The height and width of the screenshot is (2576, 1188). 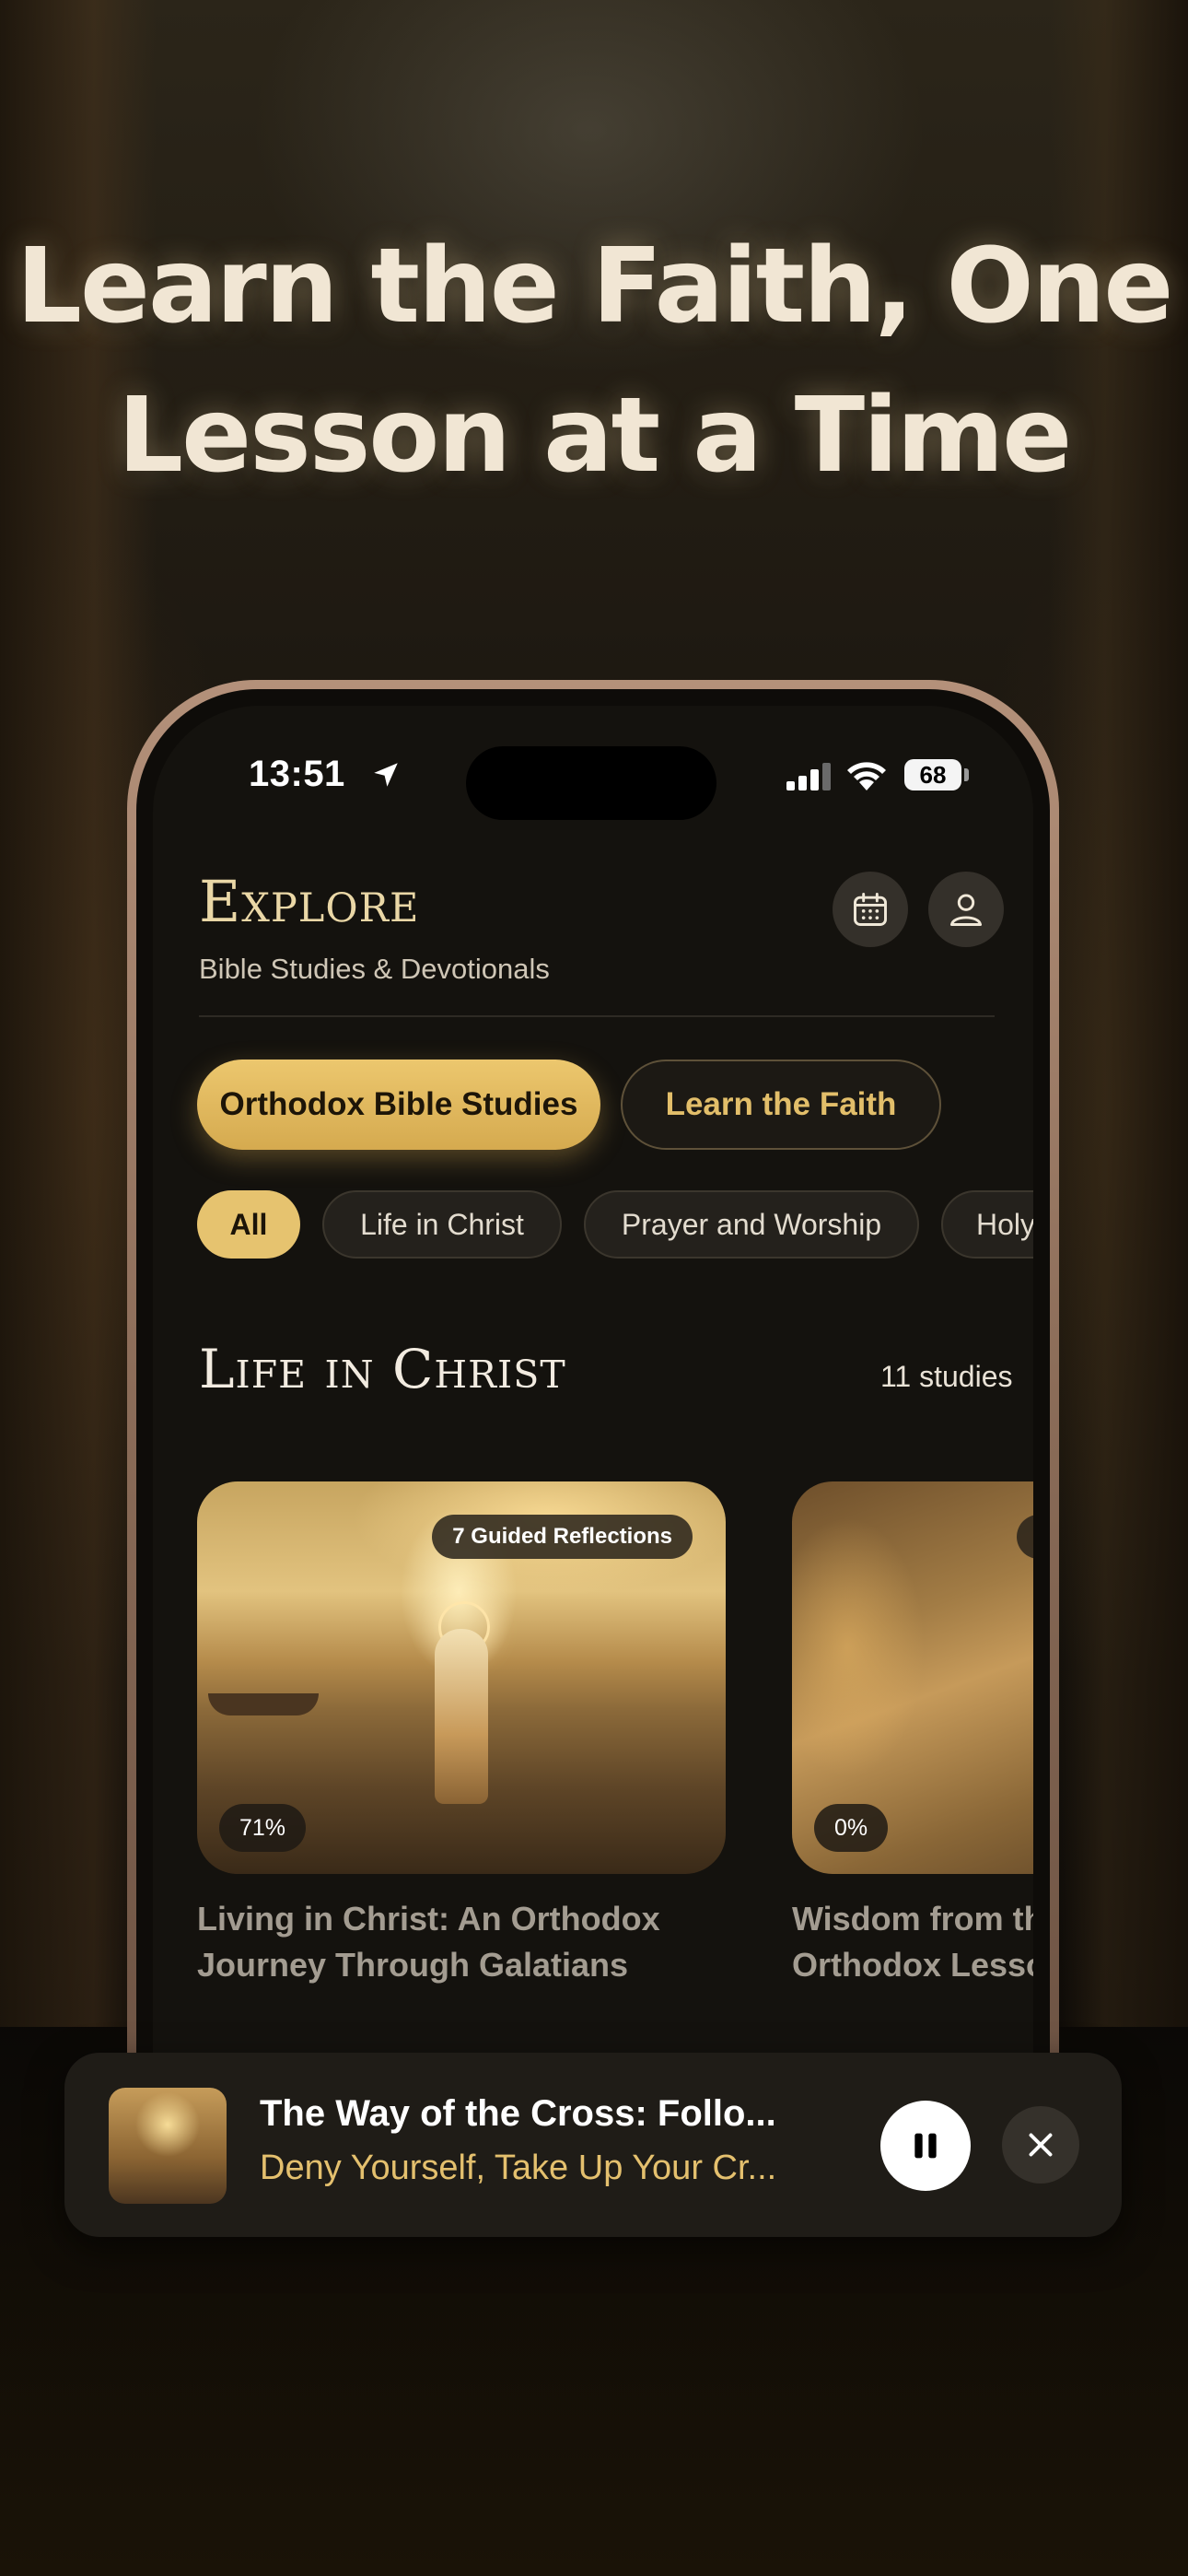 I want to click on section-count: 11 studies, so click(x=946, y=1376).